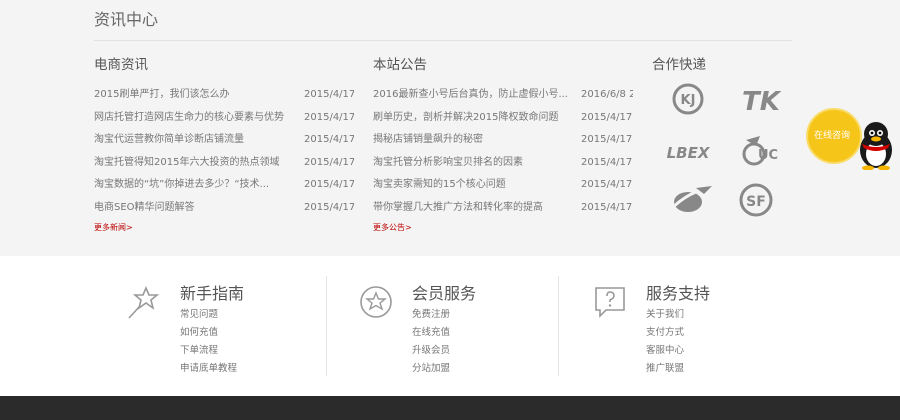 The height and width of the screenshot is (420, 900). What do you see at coordinates (208, 369) in the screenshot?
I see `guide-link: 申请底单教程` at bounding box center [208, 369].